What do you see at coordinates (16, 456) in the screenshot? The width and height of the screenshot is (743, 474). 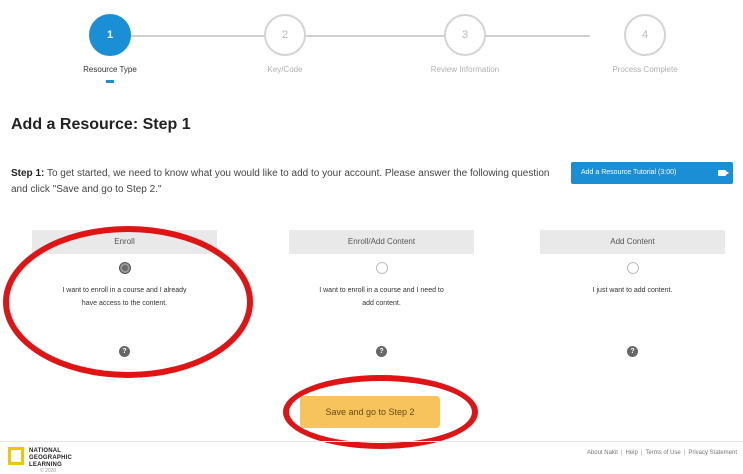 I see `yellow-border-icon` at bounding box center [16, 456].